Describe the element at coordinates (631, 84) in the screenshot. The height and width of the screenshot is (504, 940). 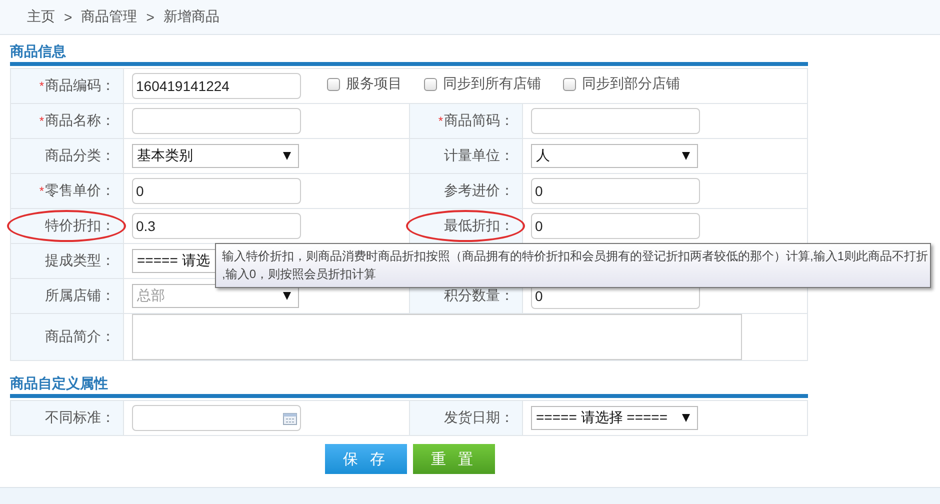
I see `checkbox-label: 同步到部分店铺` at that location.